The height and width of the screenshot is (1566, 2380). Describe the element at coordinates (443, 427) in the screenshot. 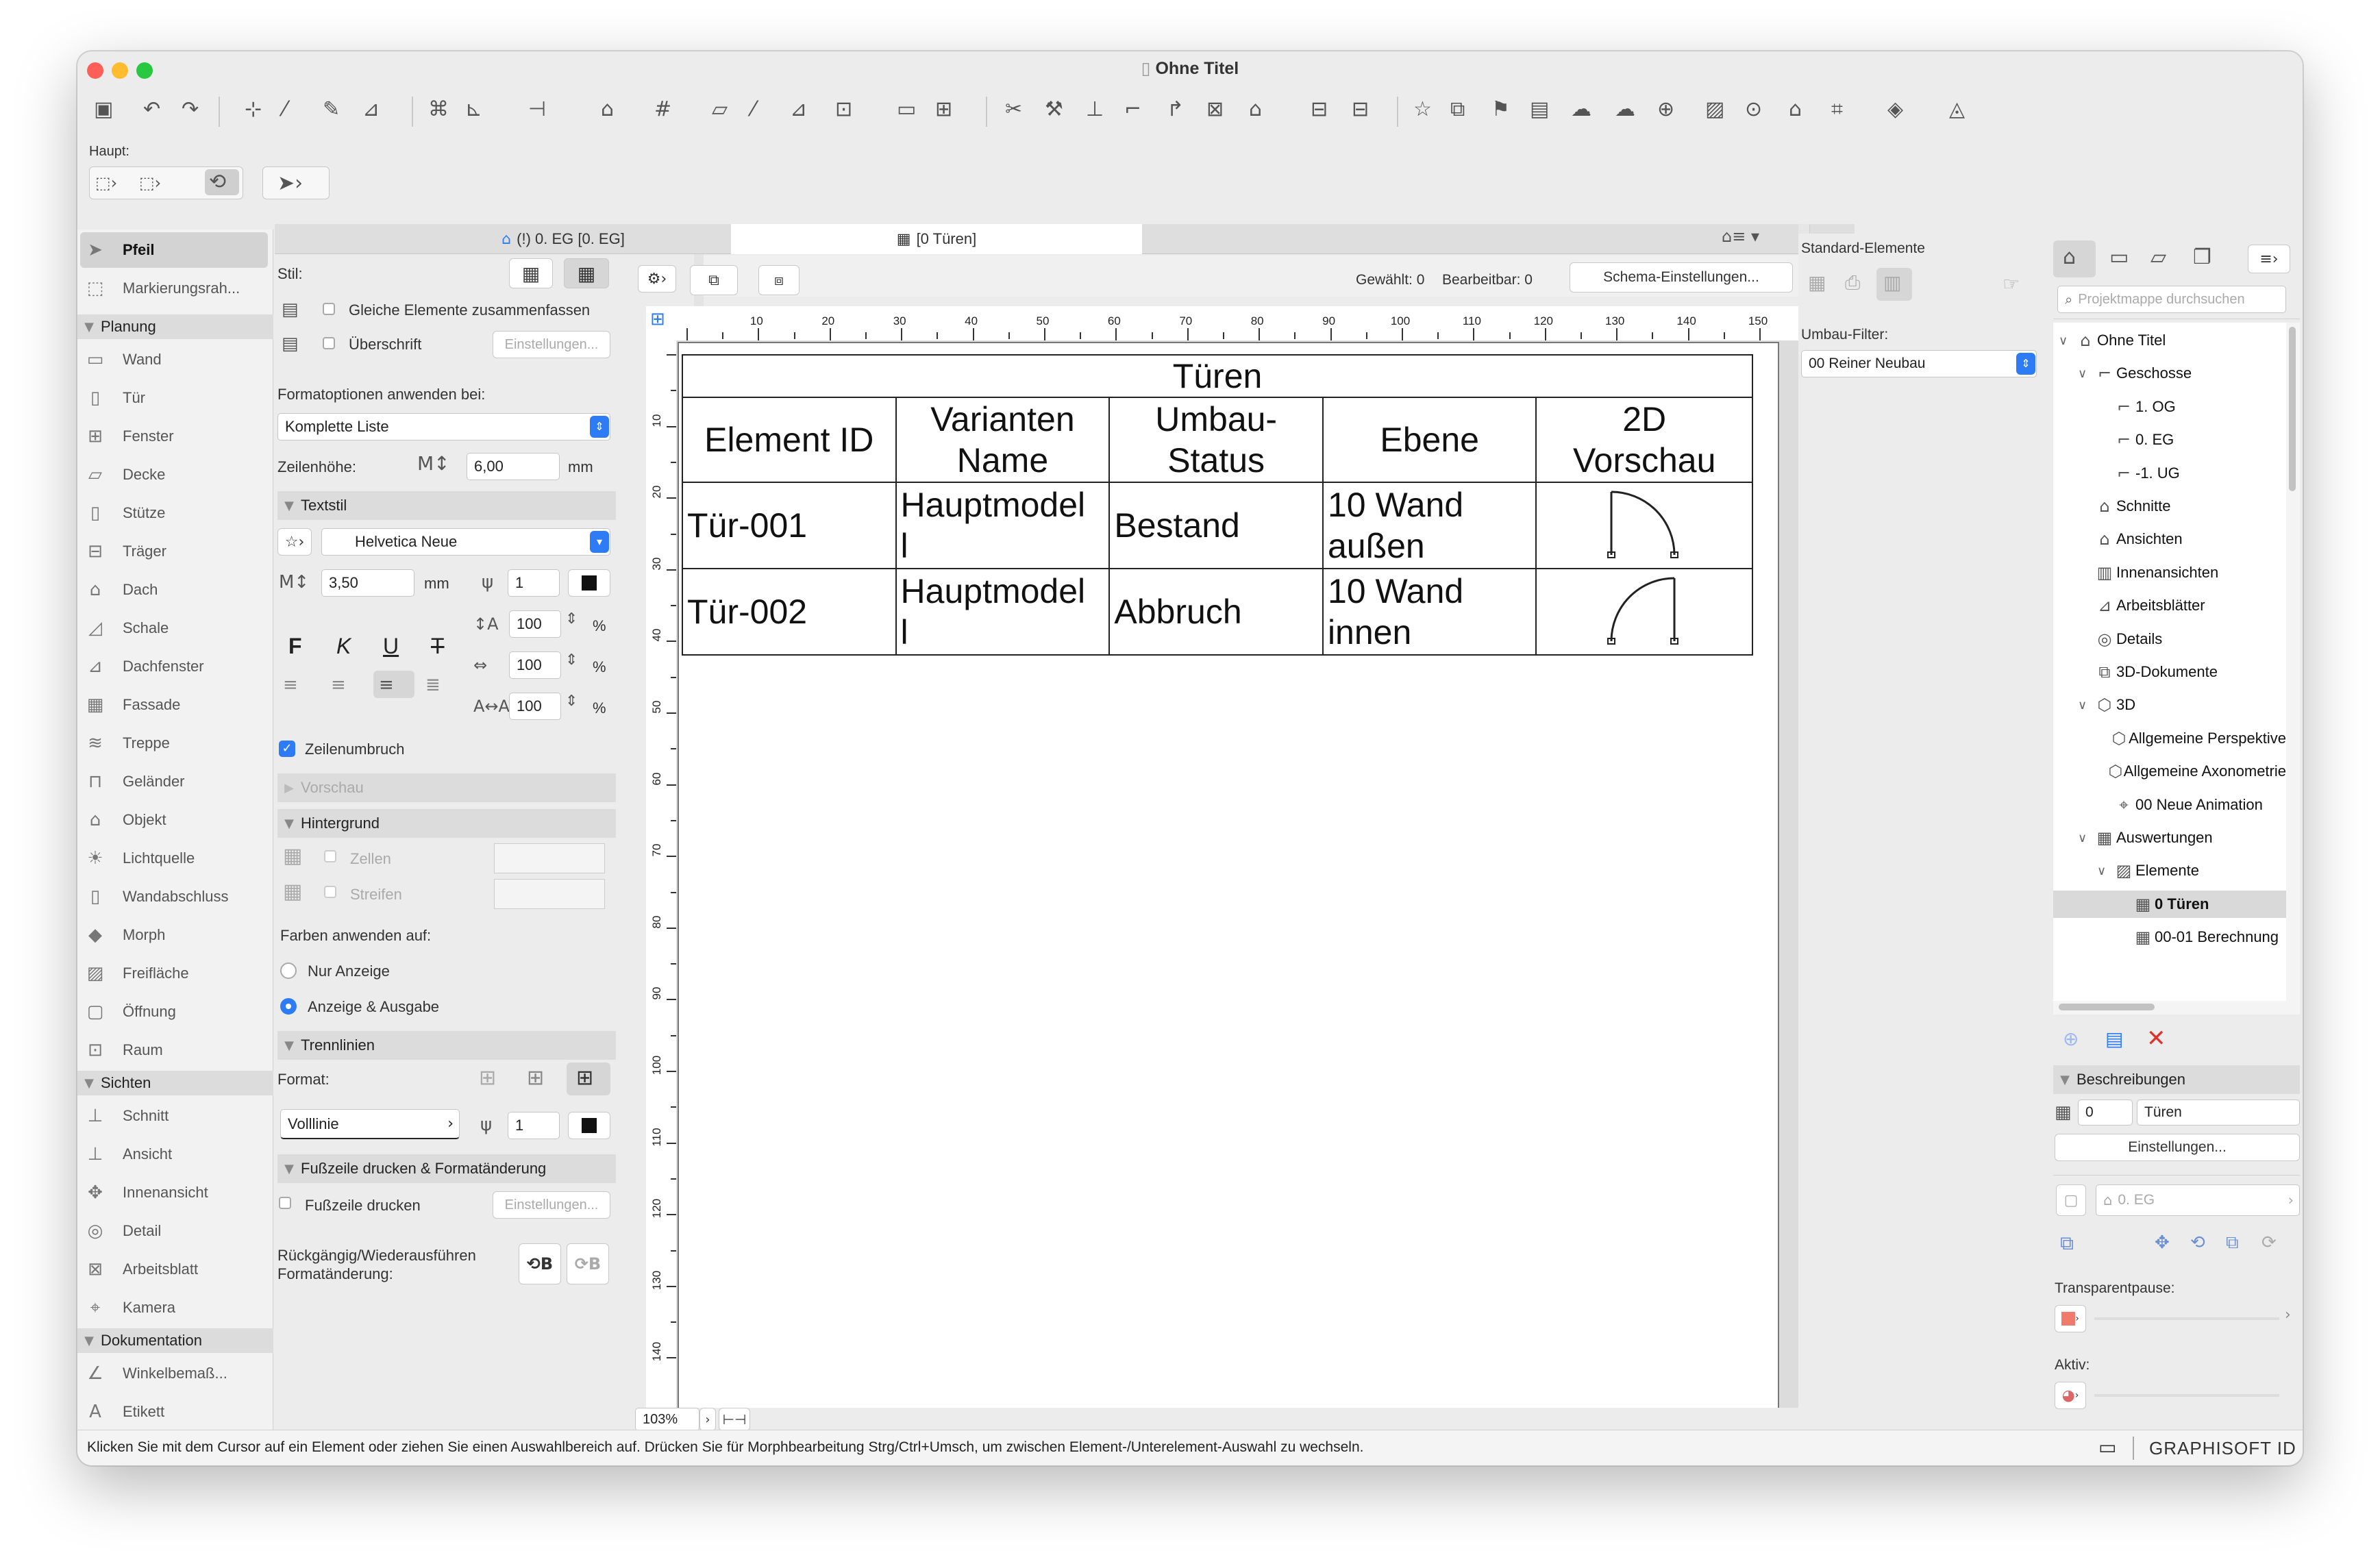

I see `apply-select: Komplette Liste` at that location.